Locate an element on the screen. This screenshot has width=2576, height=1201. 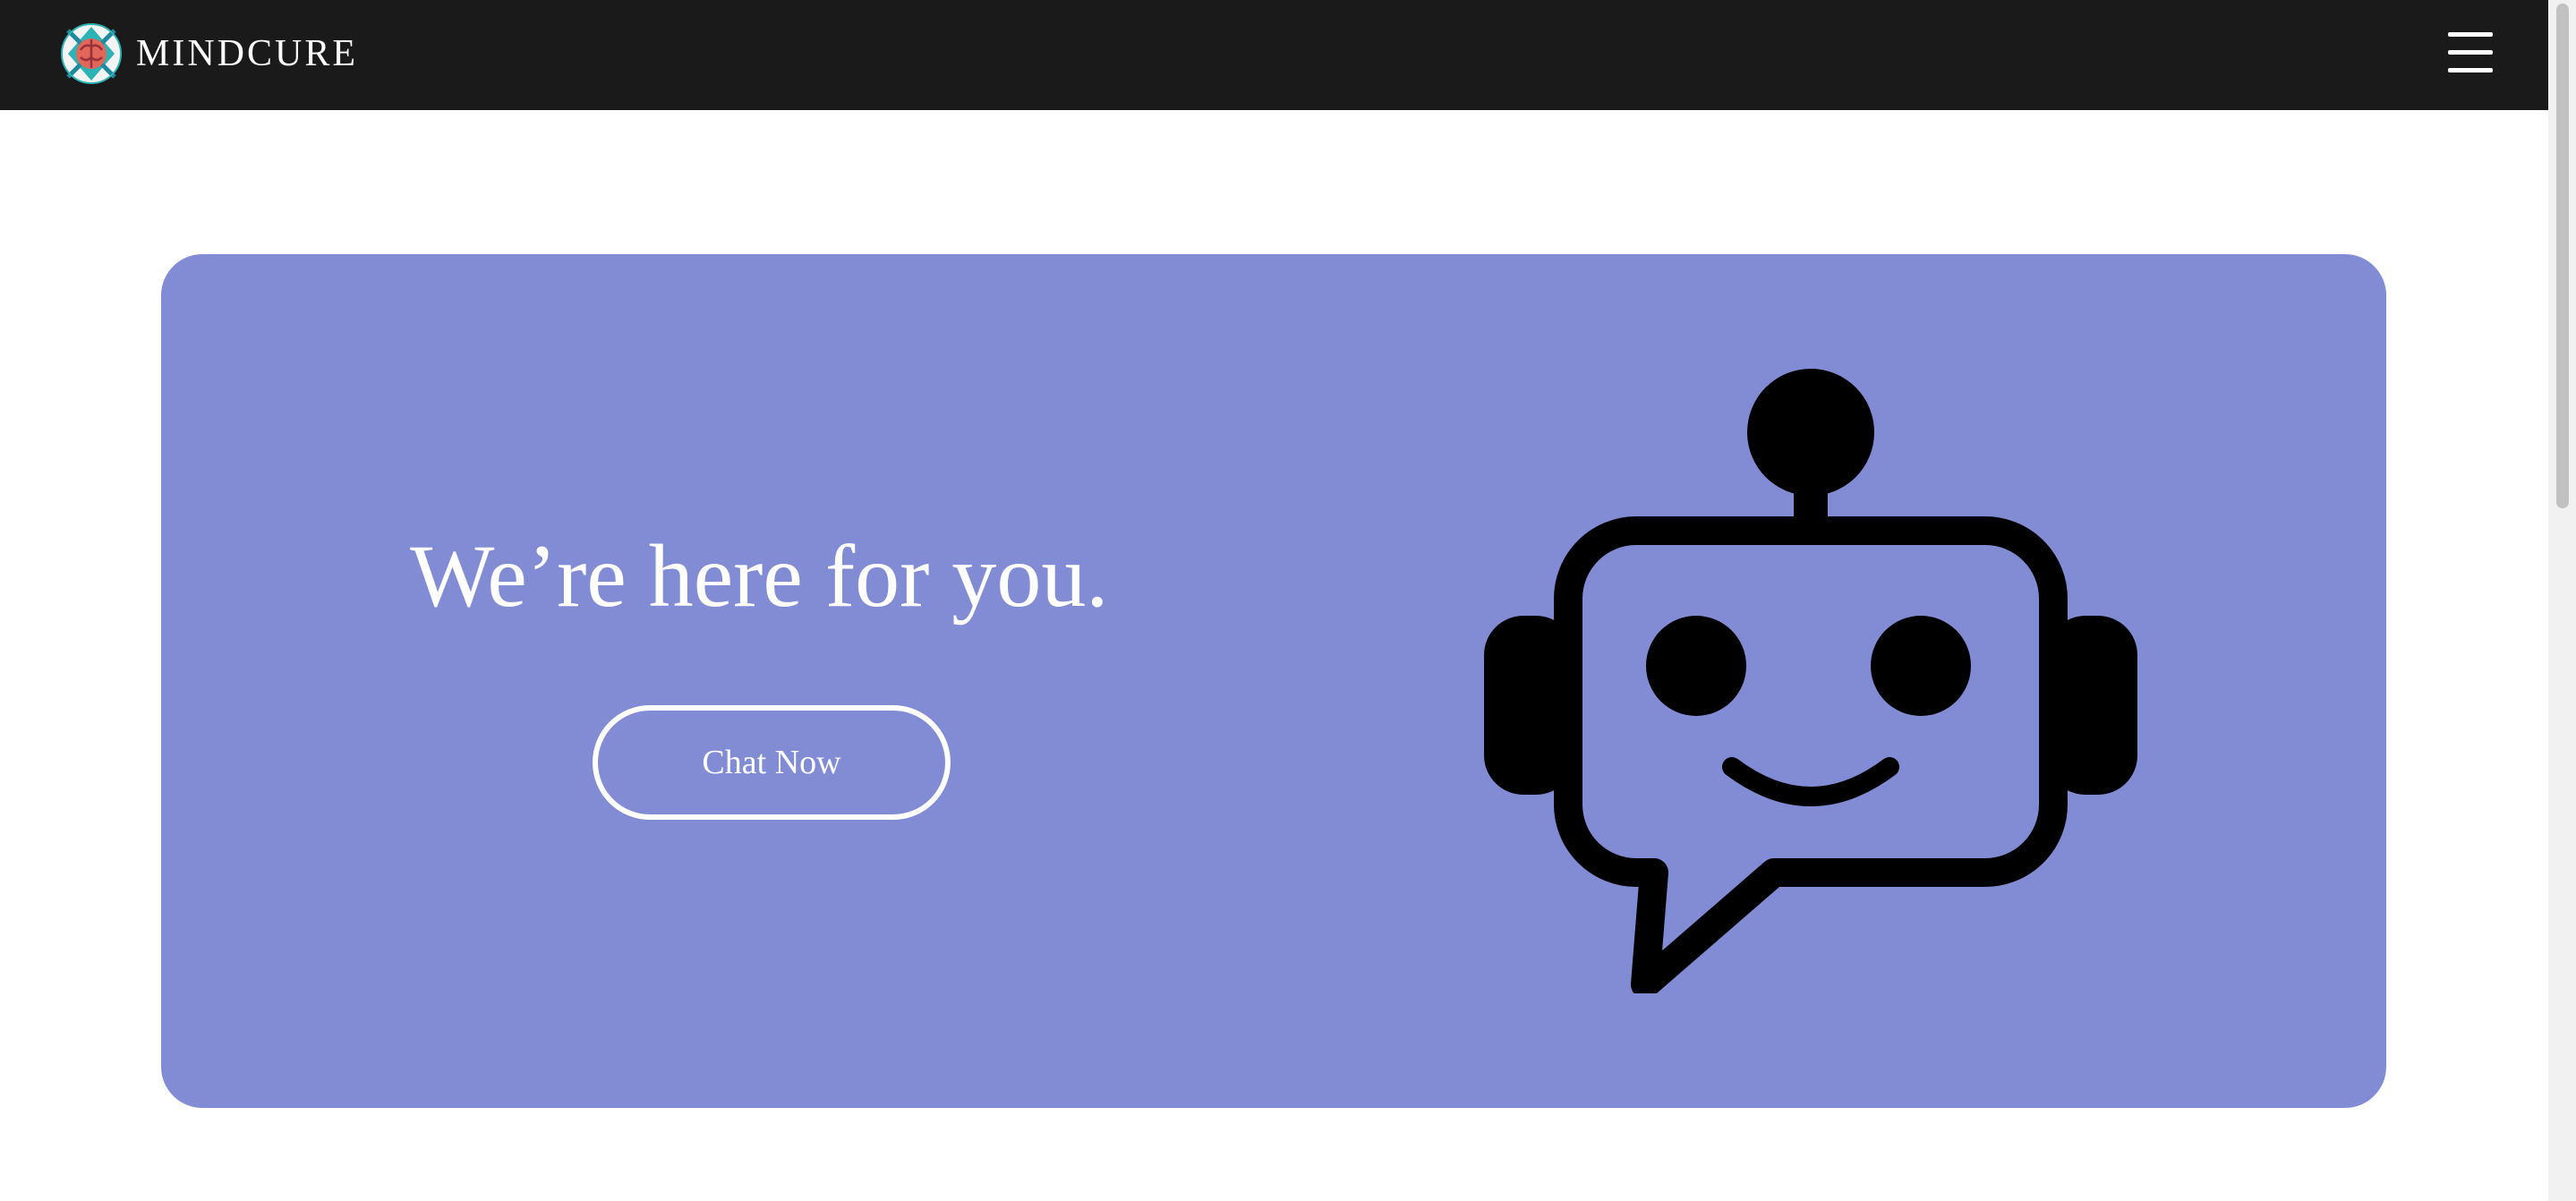
brand-name: MINDCURE is located at coordinates (247, 53).